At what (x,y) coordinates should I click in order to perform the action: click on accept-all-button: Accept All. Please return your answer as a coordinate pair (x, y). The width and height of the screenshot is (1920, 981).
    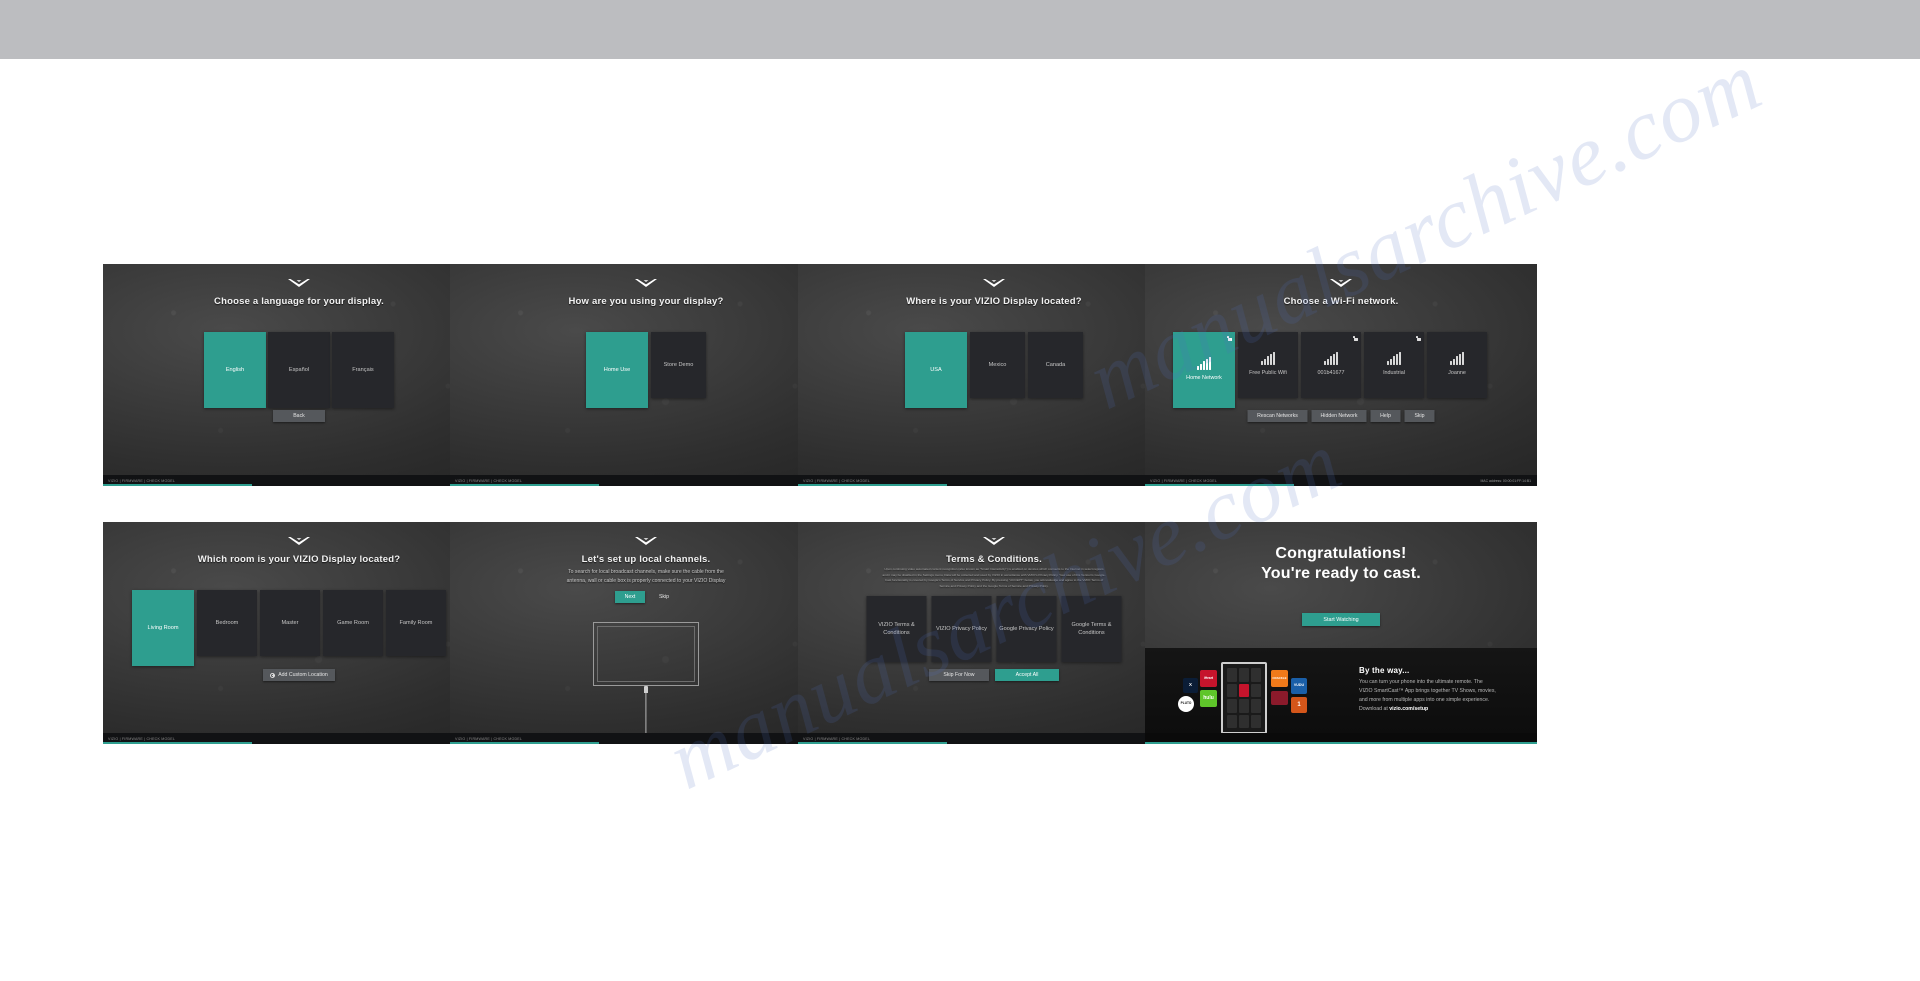
    Looking at the image, I should click on (1027, 675).